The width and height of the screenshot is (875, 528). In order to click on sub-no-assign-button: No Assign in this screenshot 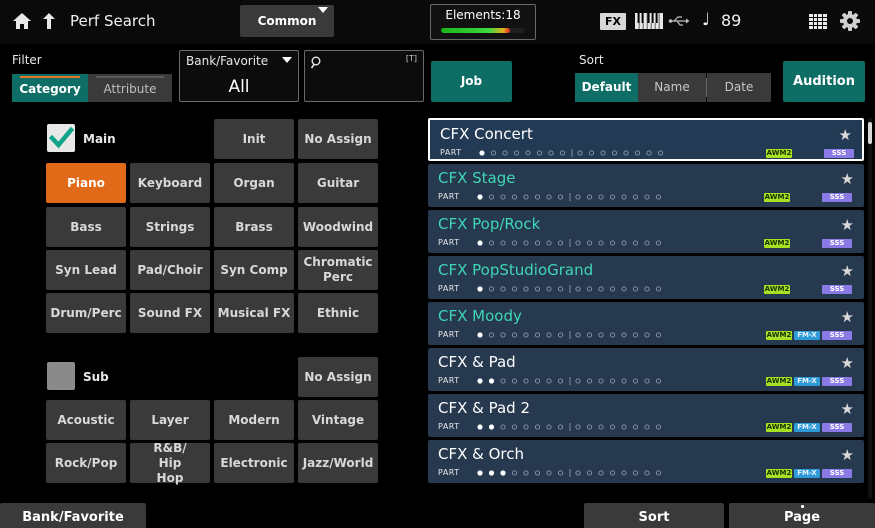, I will do `click(338, 377)`.